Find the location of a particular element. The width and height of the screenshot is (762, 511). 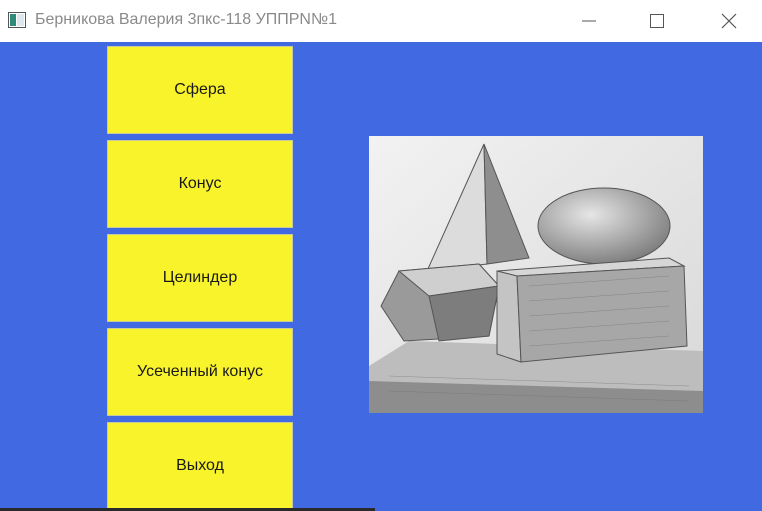

maximize-button is located at coordinates (657, 21).